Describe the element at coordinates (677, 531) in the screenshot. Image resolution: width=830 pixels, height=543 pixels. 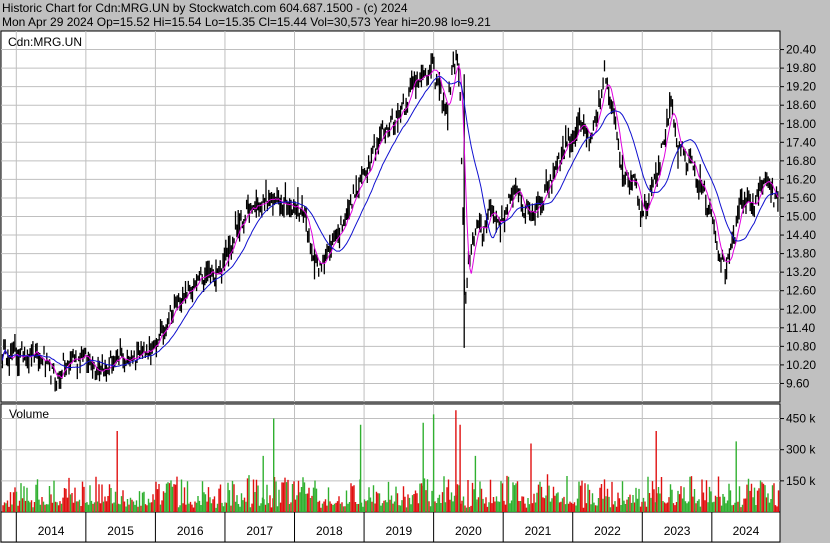
I see `year-label-2023: 2023` at that location.